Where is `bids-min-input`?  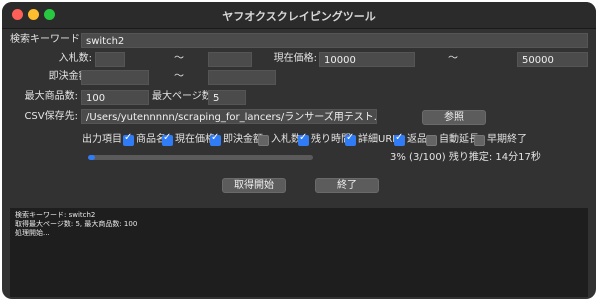 bids-min-input is located at coordinates (110, 59).